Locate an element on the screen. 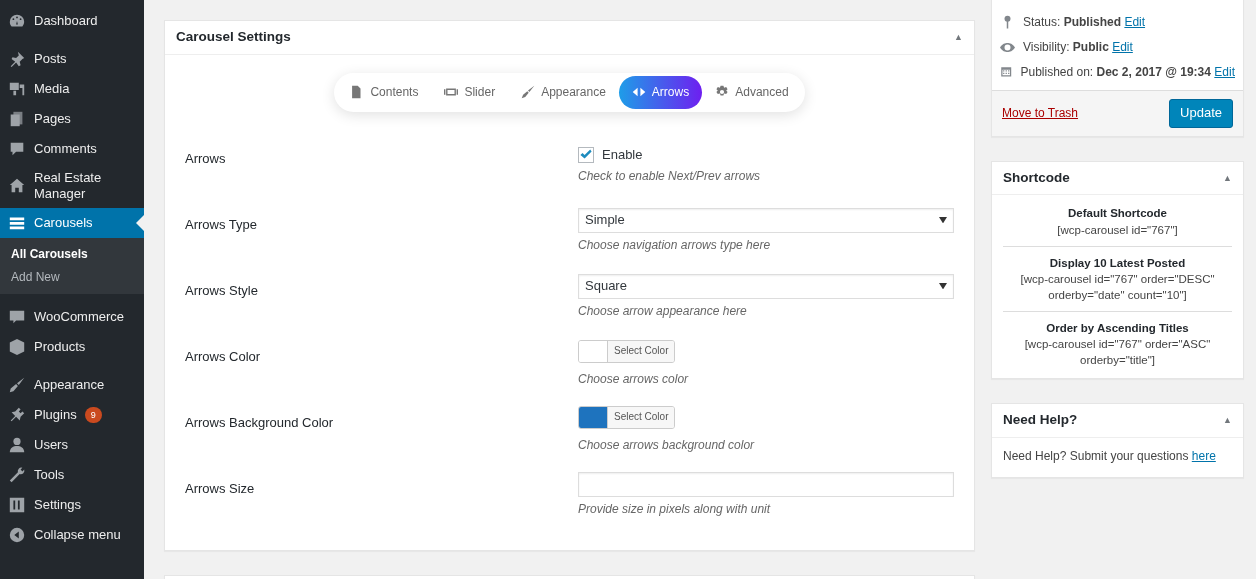 Image resolution: width=1256 pixels, height=579 pixels. shortcode-title: Order by Ascending Titles is located at coordinates (1117, 328).